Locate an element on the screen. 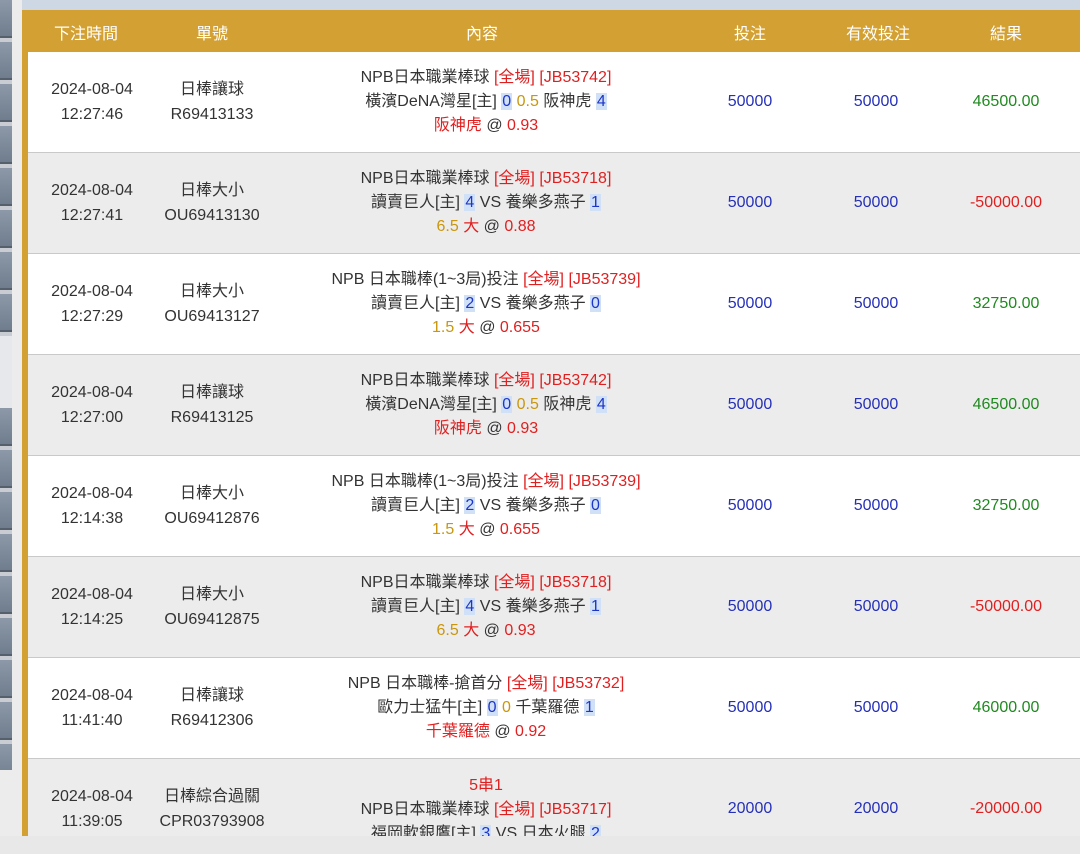  order-cell: 日棒大小 OU69413130 is located at coordinates (211, 203).